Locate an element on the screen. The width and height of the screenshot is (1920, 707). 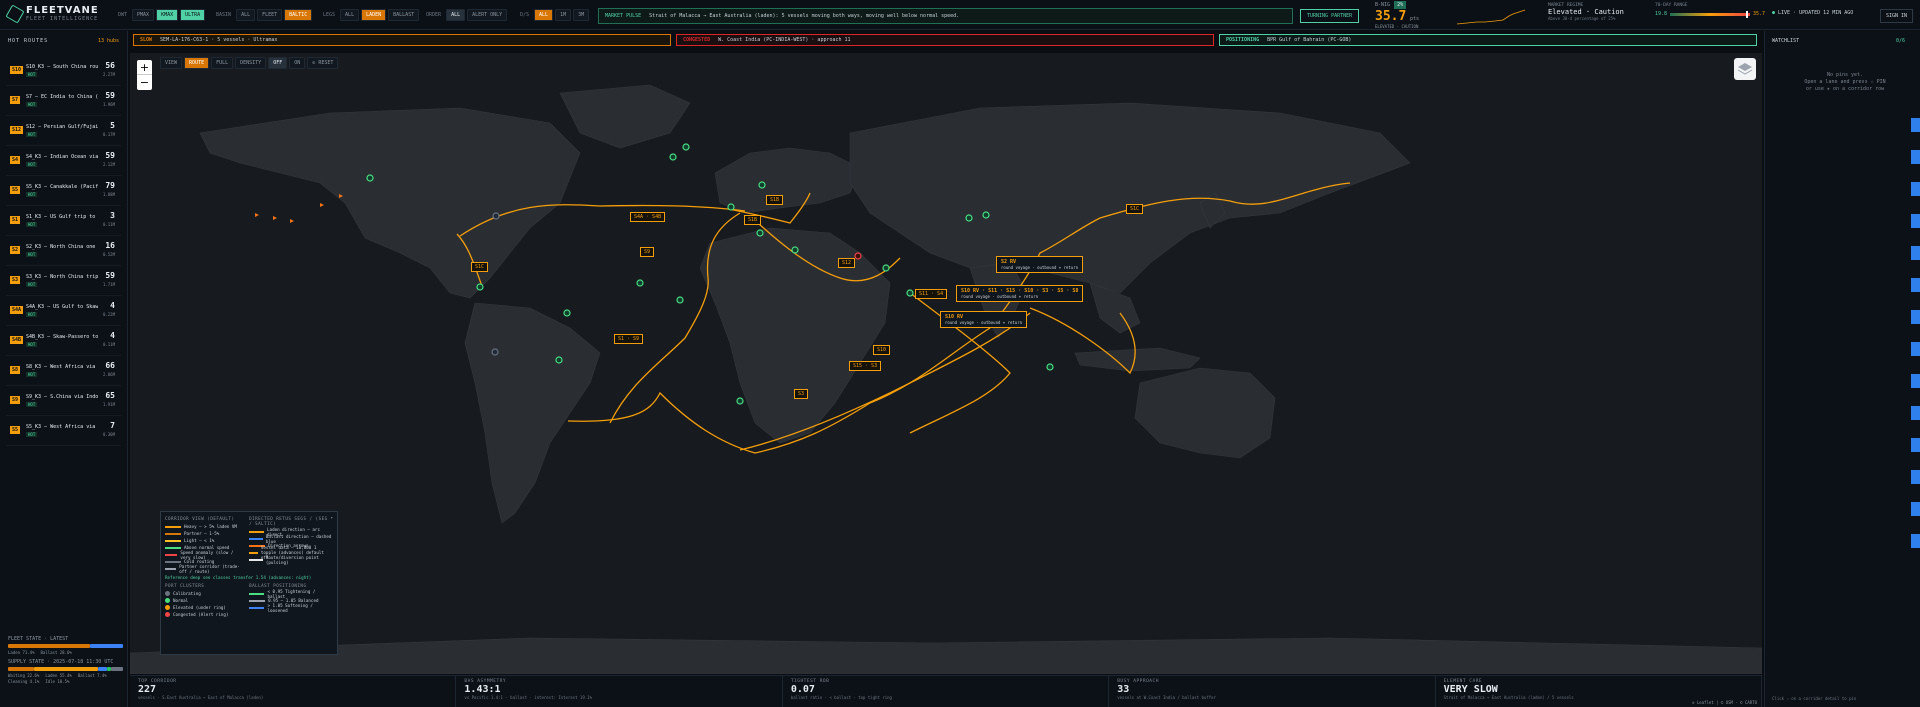
route-label: S11 · S4 is located at coordinates (931, 294).